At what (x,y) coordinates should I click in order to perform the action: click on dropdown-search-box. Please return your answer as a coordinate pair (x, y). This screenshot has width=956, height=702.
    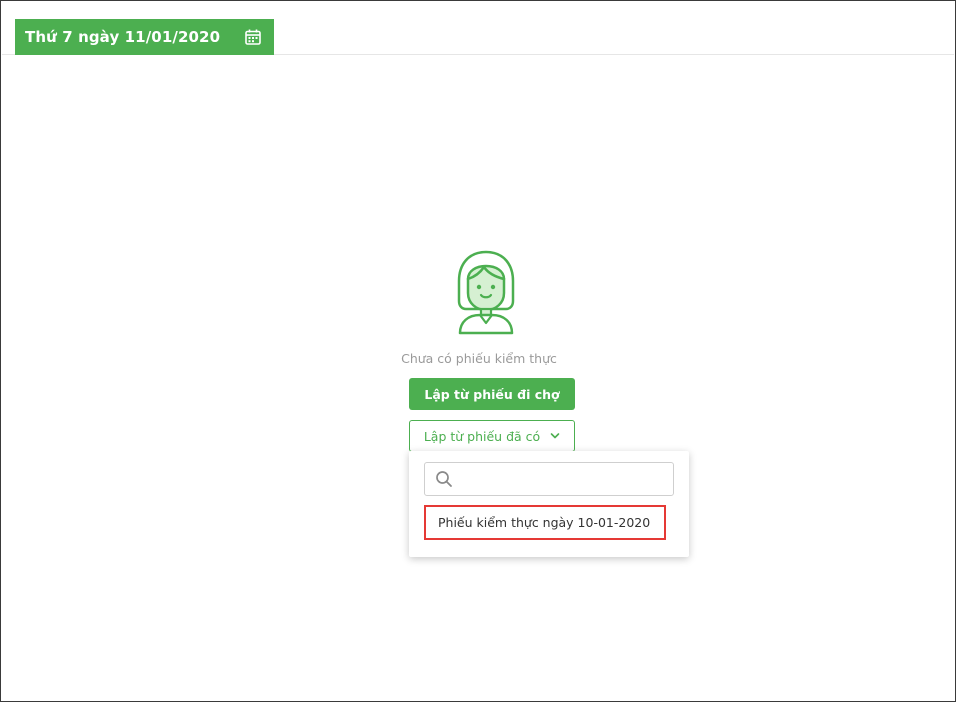
    Looking at the image, I should click on (549, 479).